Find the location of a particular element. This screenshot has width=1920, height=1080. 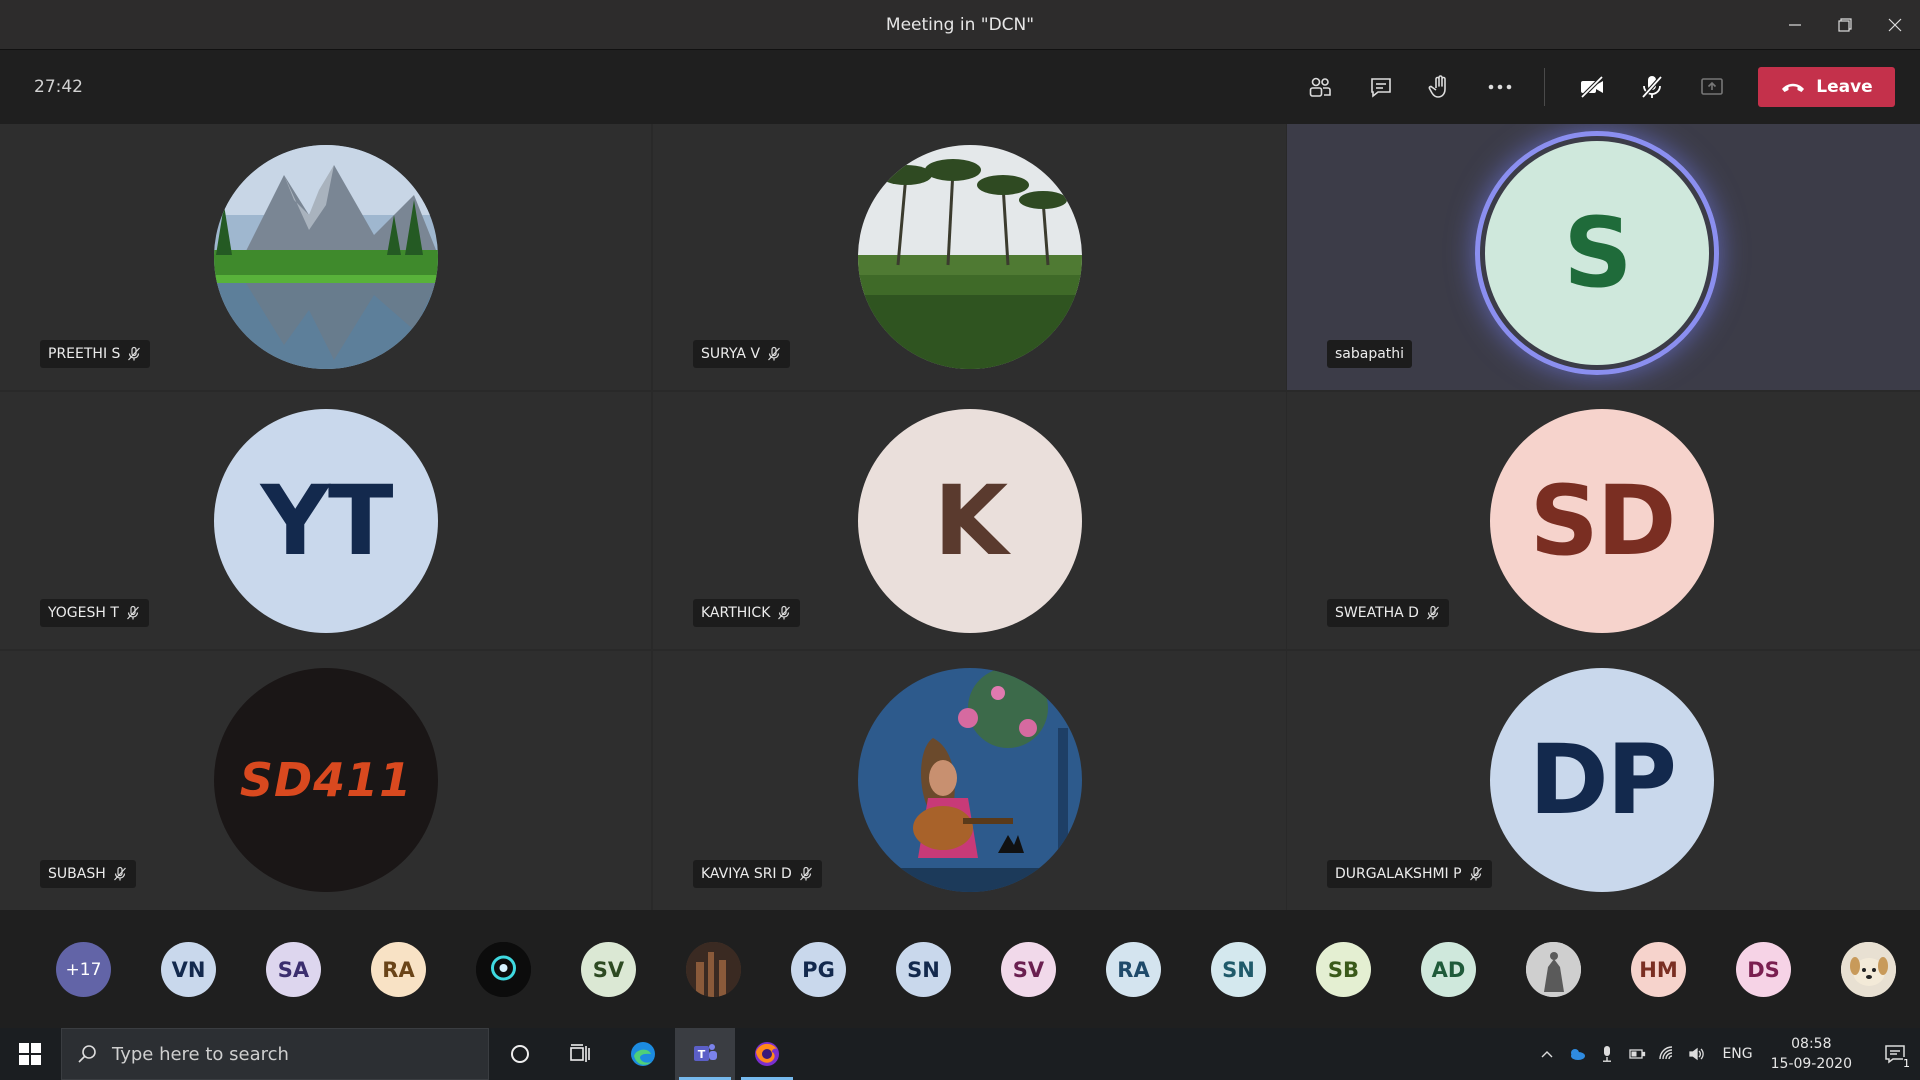

mic-toggle-button is located at coordinates (1652, 87).